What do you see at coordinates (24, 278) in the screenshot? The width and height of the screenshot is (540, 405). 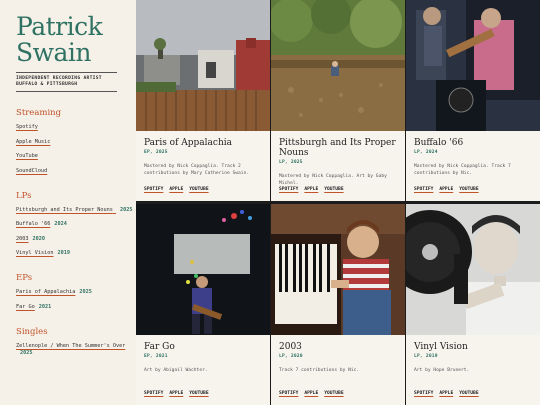 I see `eps-heading: EPs` at bounding box center [24, 278].